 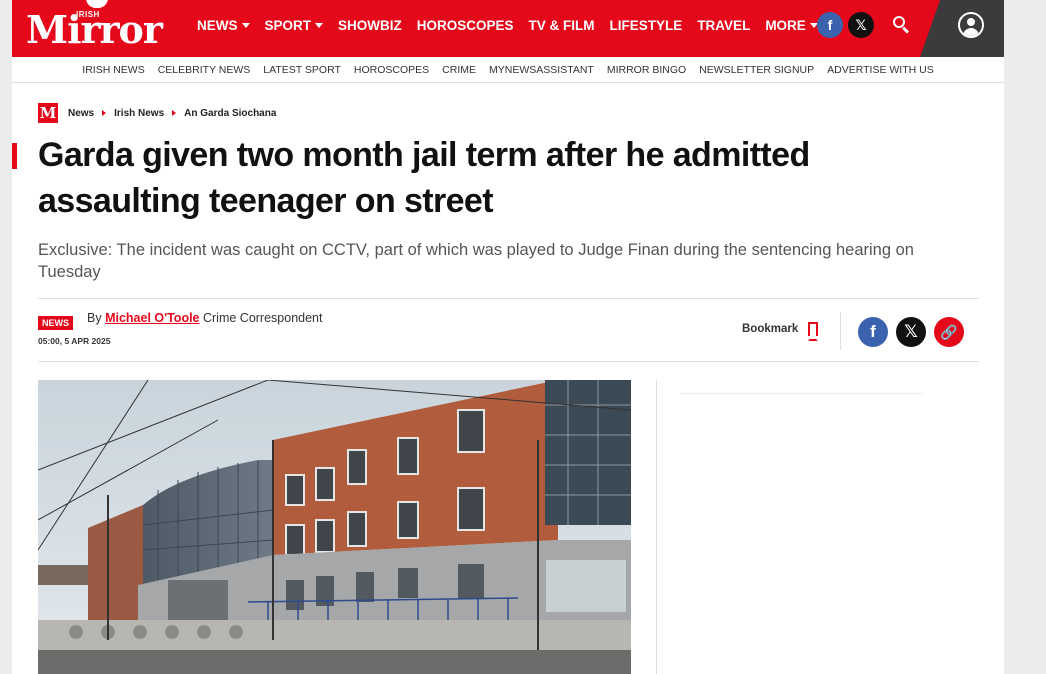 I want to click on subnav-horoscopes: HOROSCOPES, so click(x=391, y=70).